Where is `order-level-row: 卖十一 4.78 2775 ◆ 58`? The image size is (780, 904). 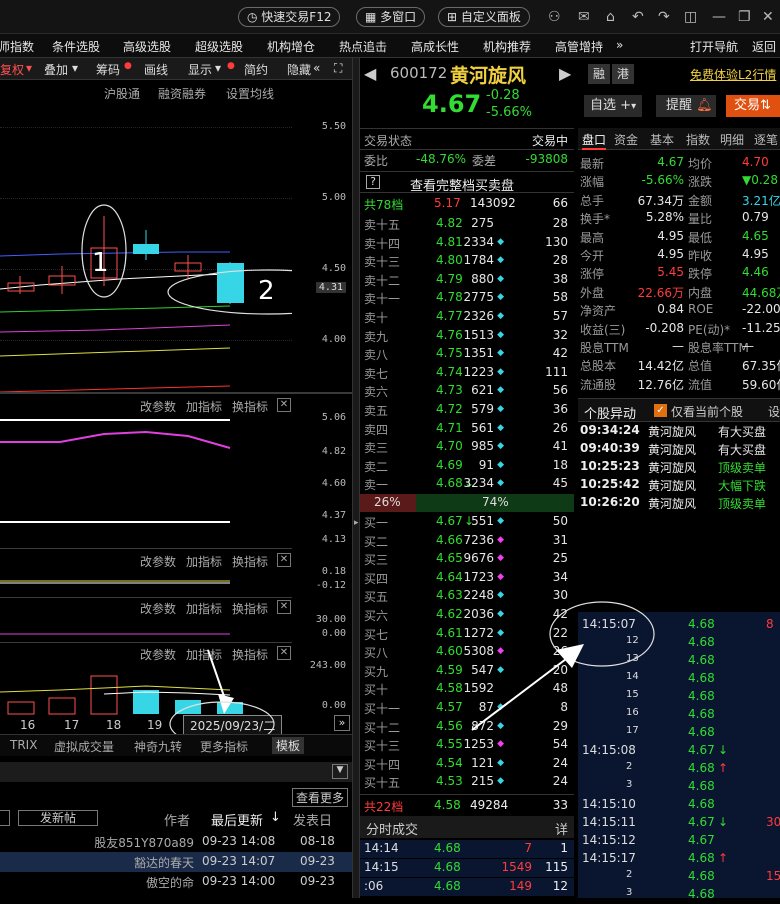
order-level-row: 卖十一 4.78 2775 ◆ 58 is located at coordinates (467, 298).